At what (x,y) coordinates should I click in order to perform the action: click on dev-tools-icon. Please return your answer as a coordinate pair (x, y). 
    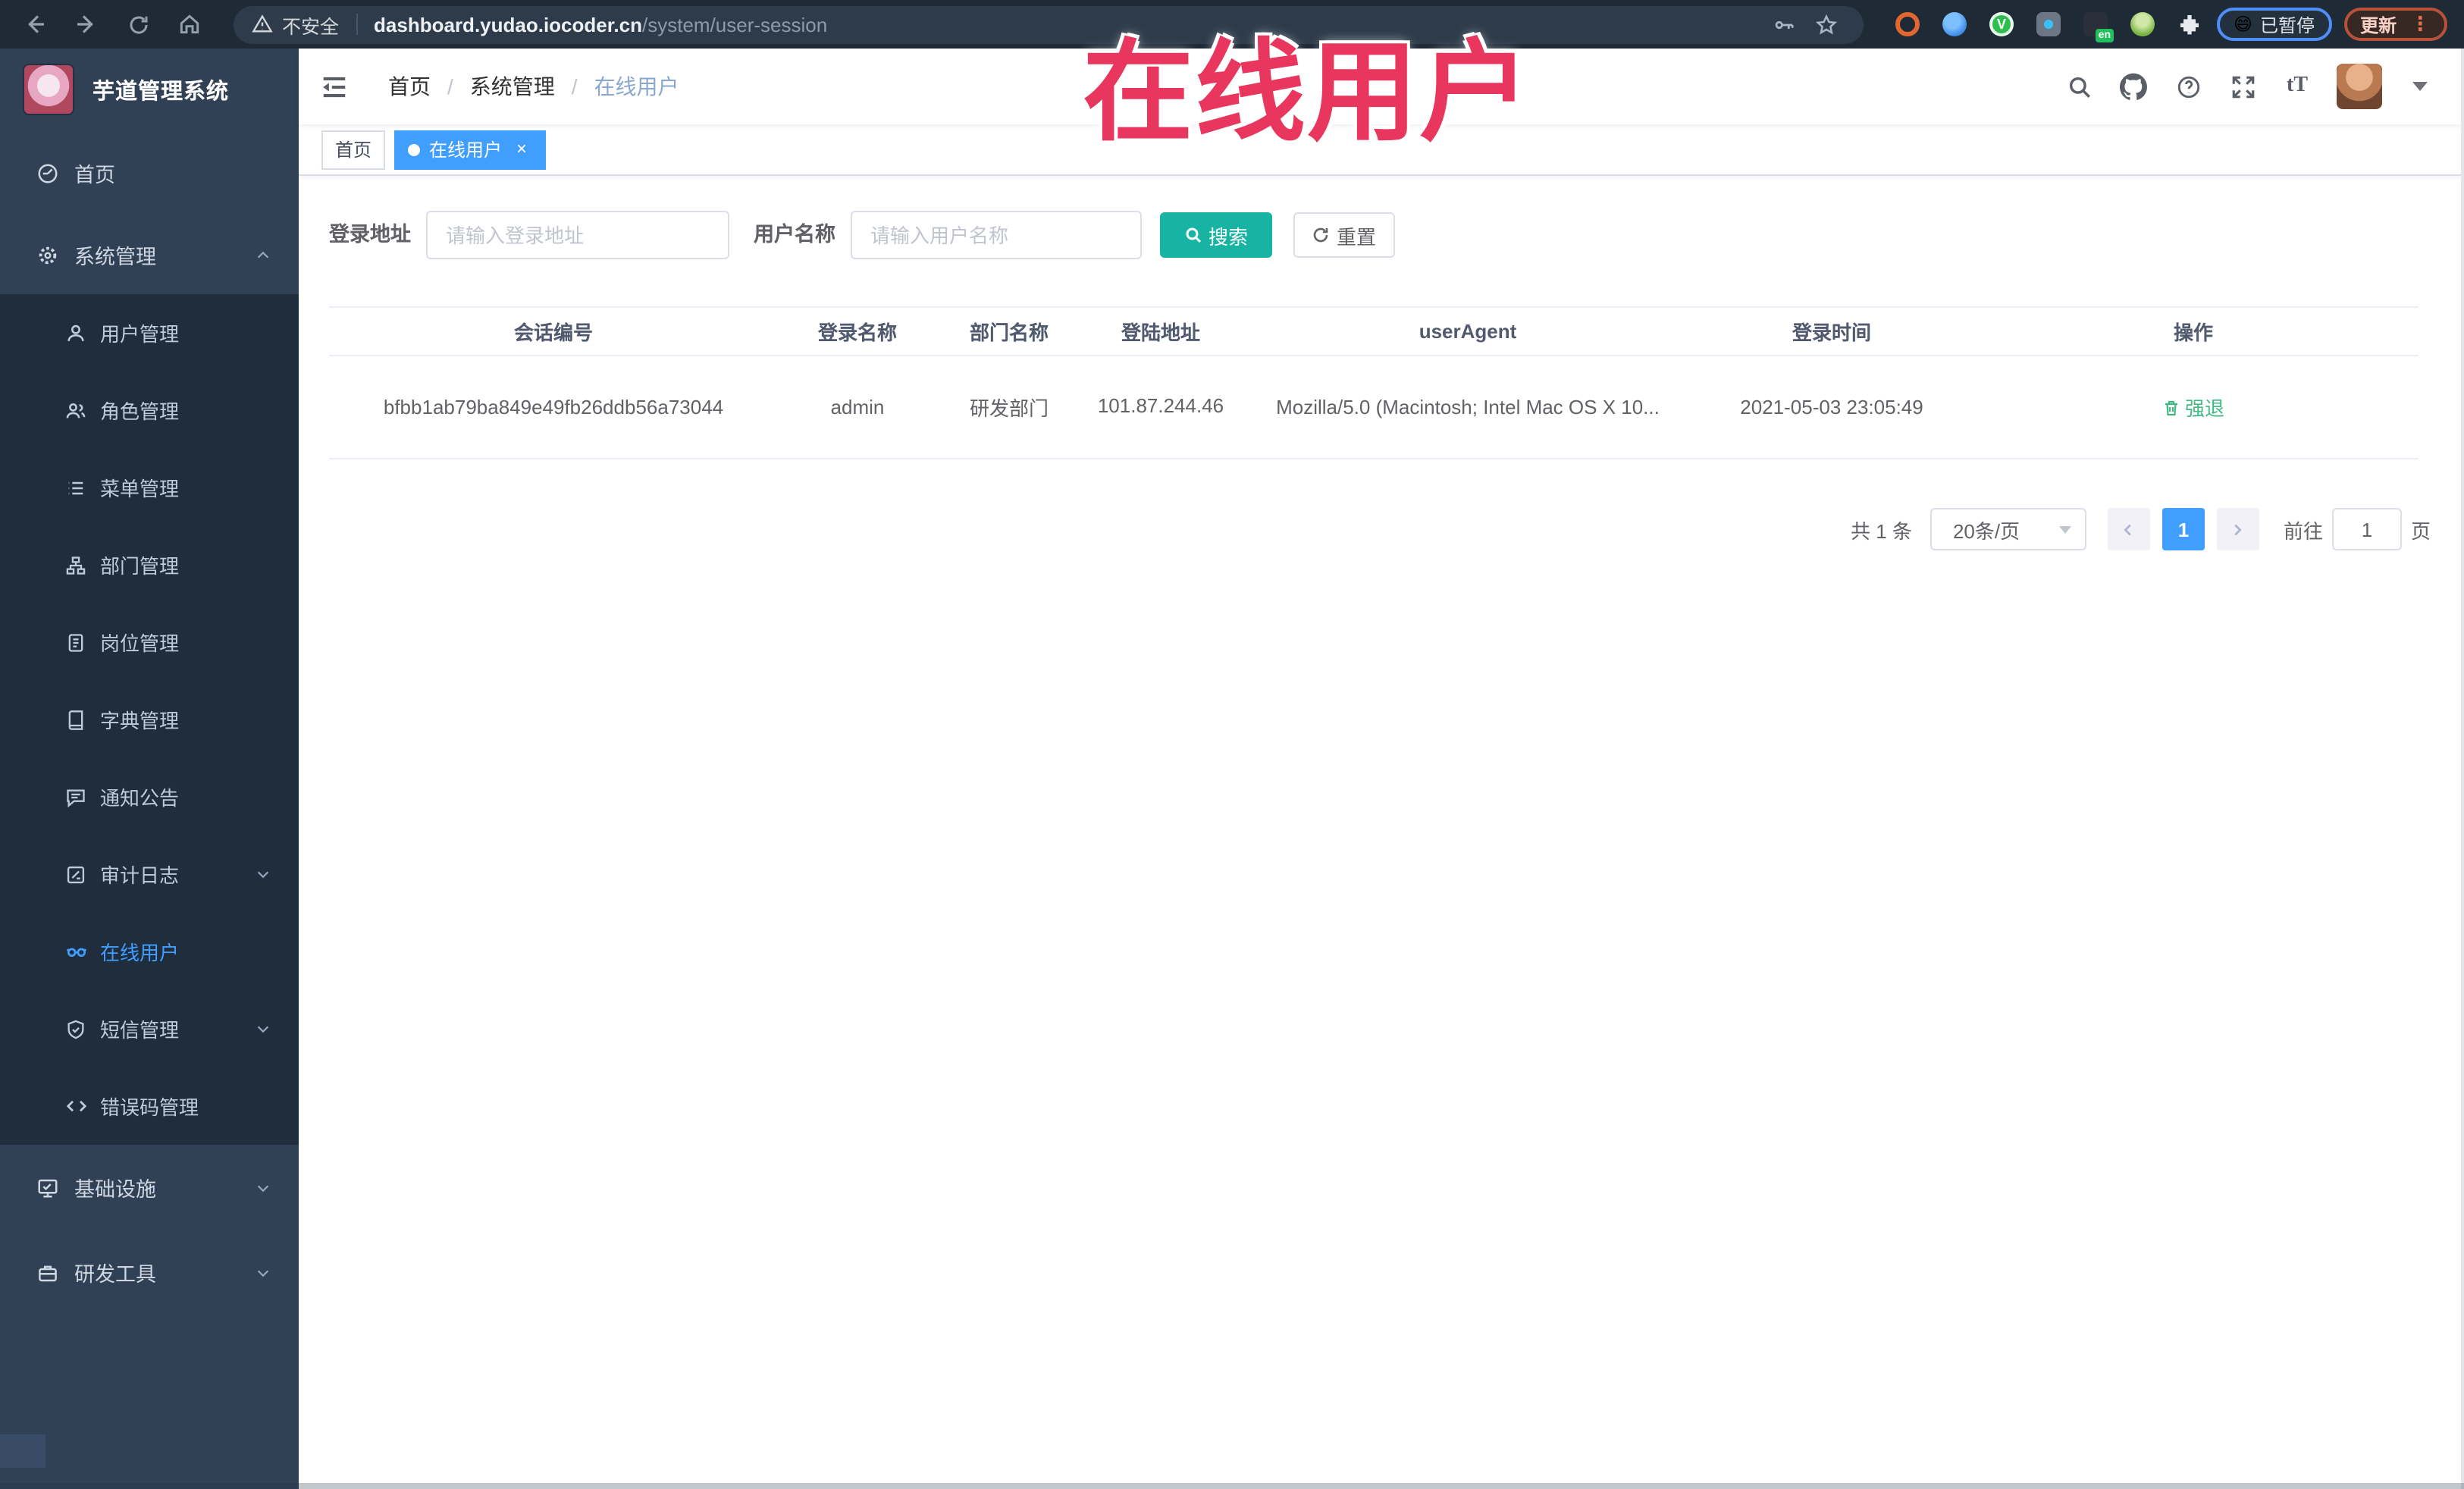
    Looking at the image, I should click on (47, 1272).